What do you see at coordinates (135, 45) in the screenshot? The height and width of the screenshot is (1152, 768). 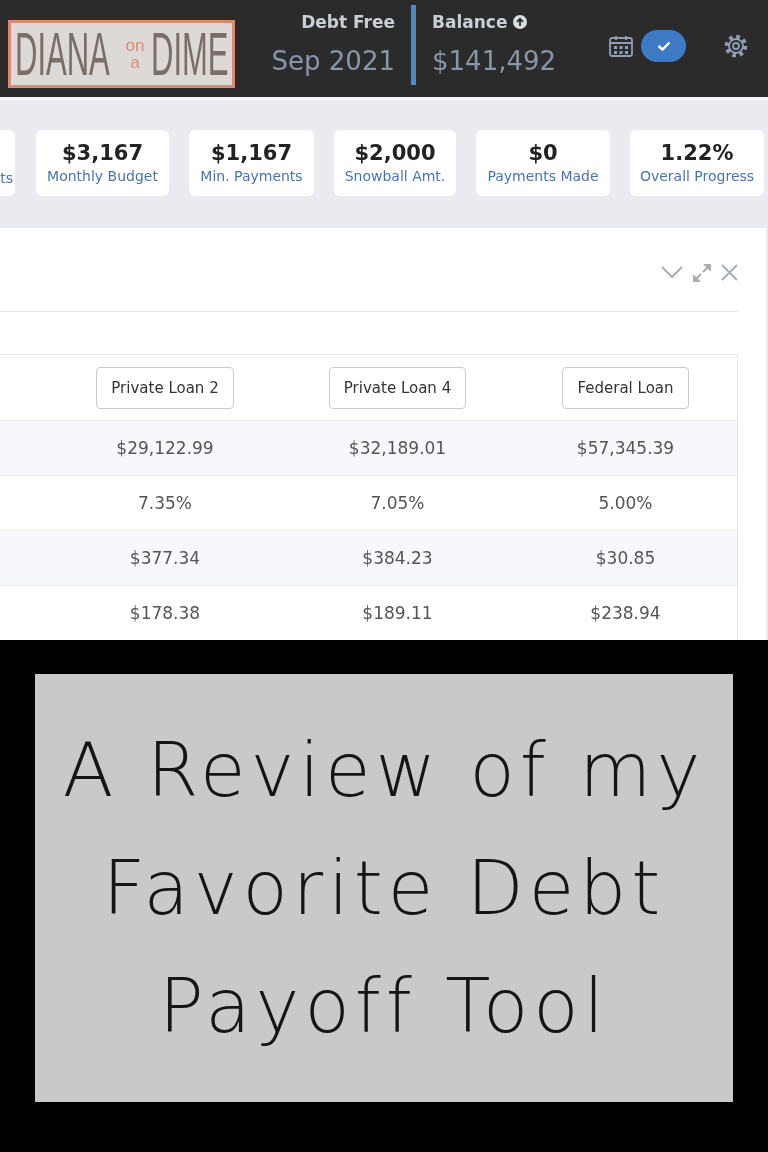 I see `logo-text: on` at bounding box center [135, 45].